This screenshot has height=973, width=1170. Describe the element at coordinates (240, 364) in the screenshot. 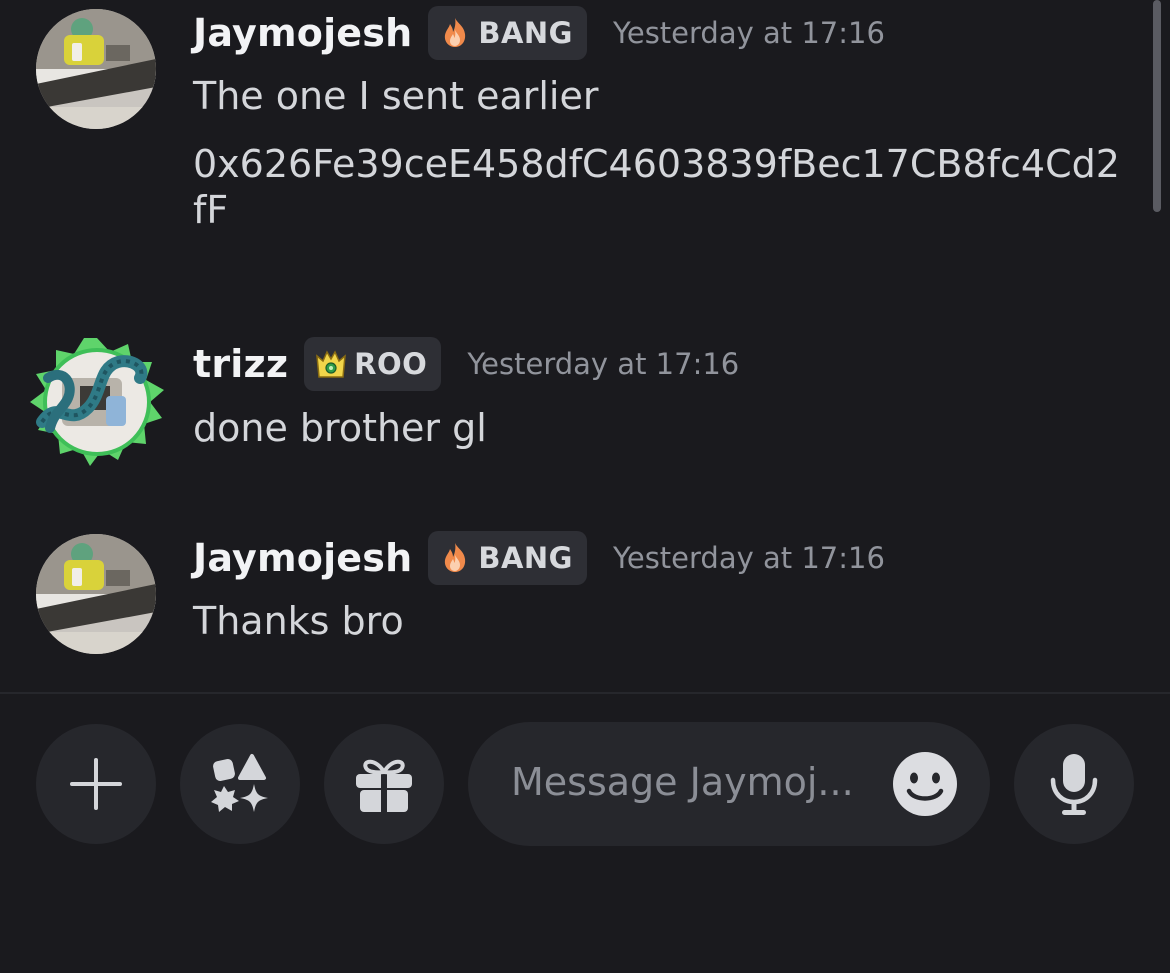

I see `username: trizz` at that location.